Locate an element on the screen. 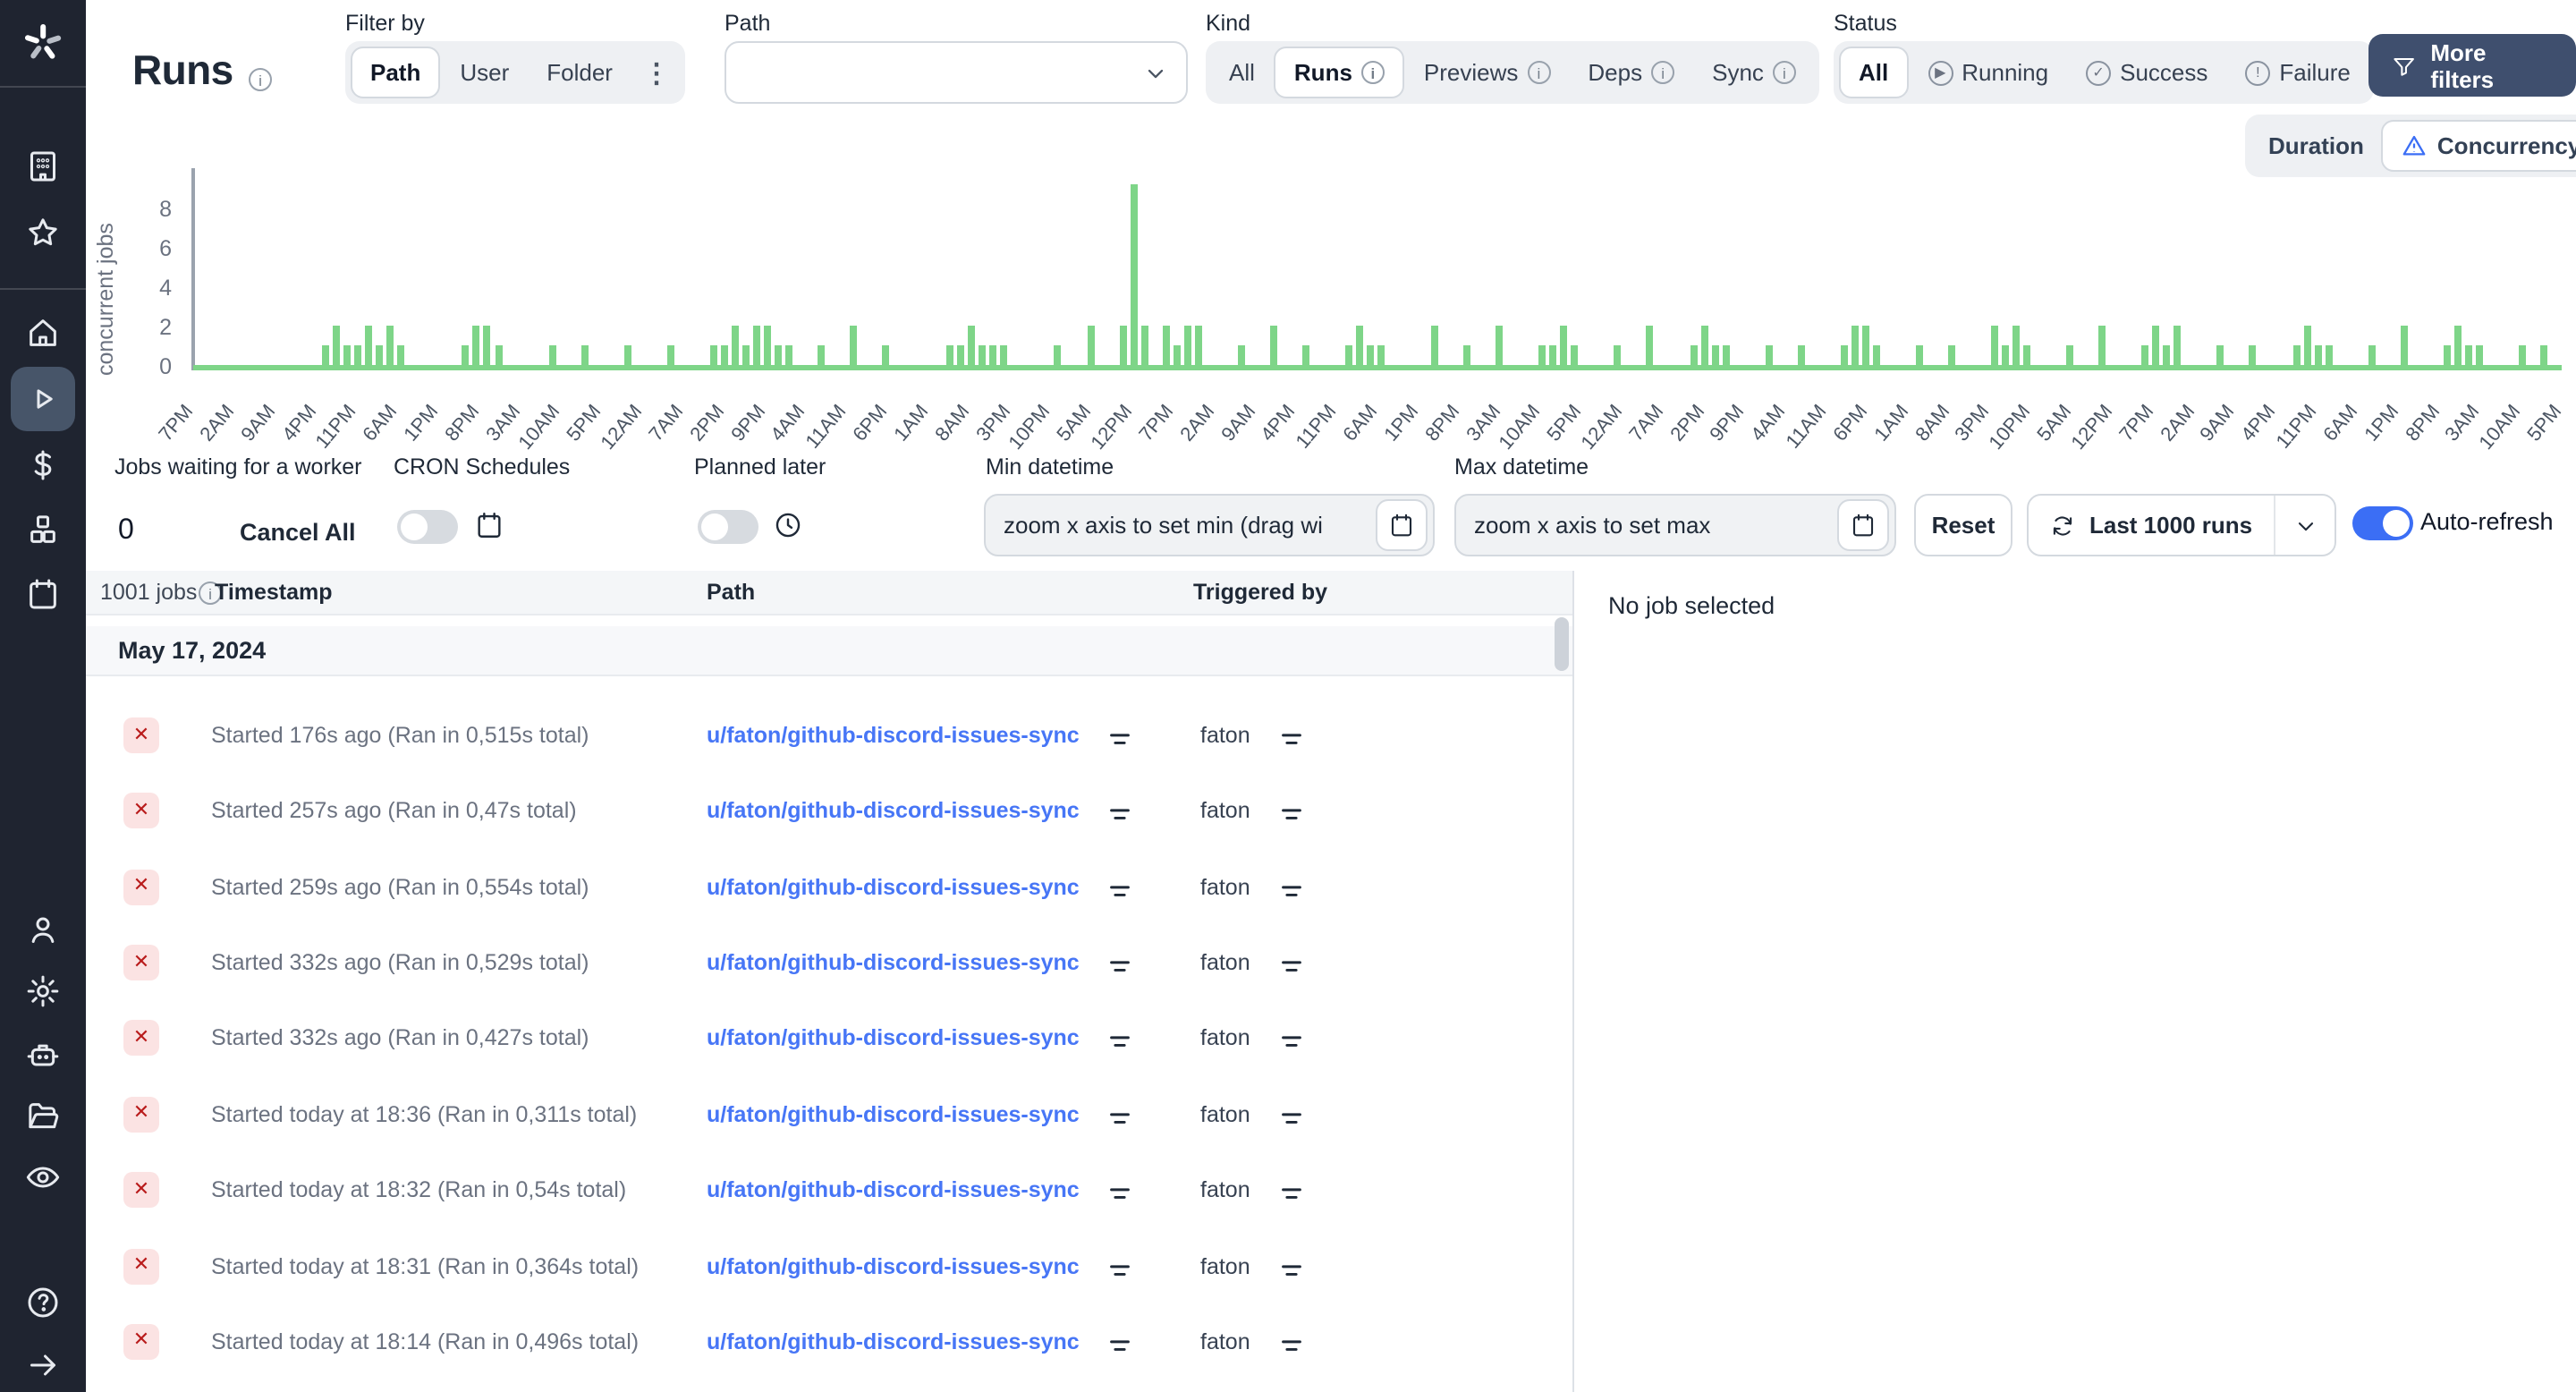 This screenshot has width=2576, height=1392. sidebar-item-workspace is located at coordinates (43, 166).